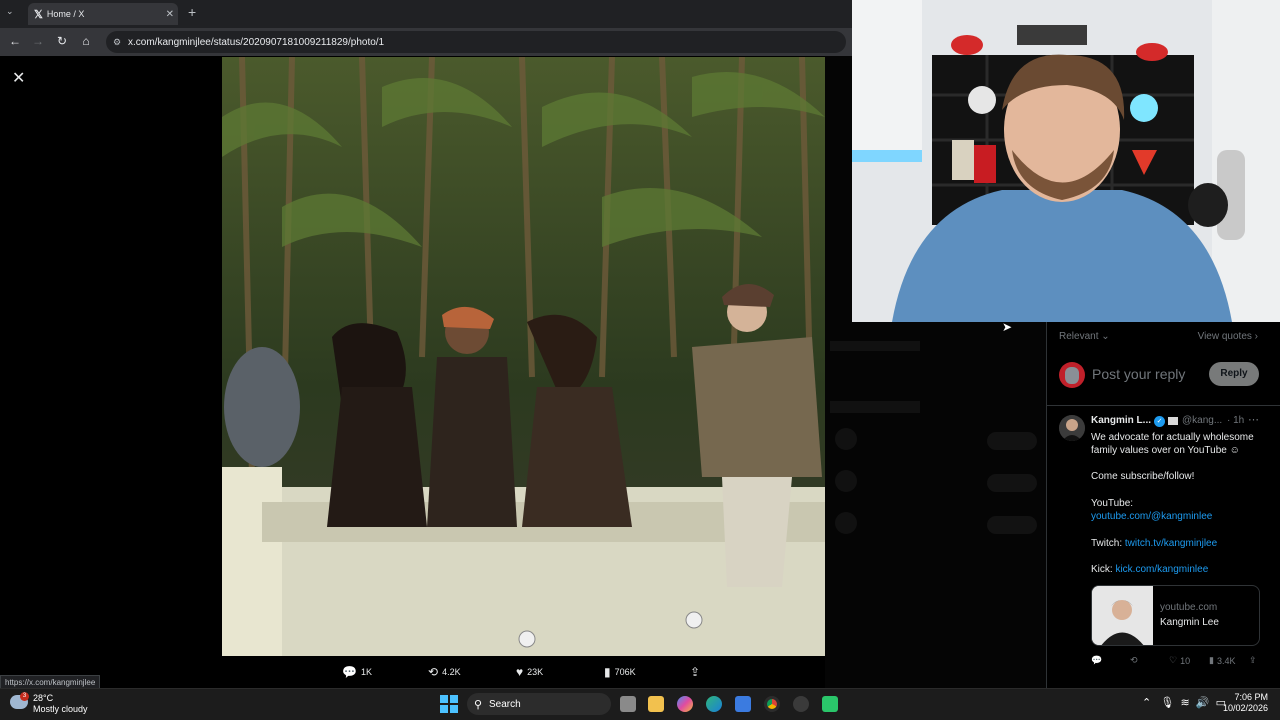 This screenshot has height=720, width=1280. What do you see at coordinates (830, 704) in the screenshot?
I see `app-icon` at bounding box center [830, 704].